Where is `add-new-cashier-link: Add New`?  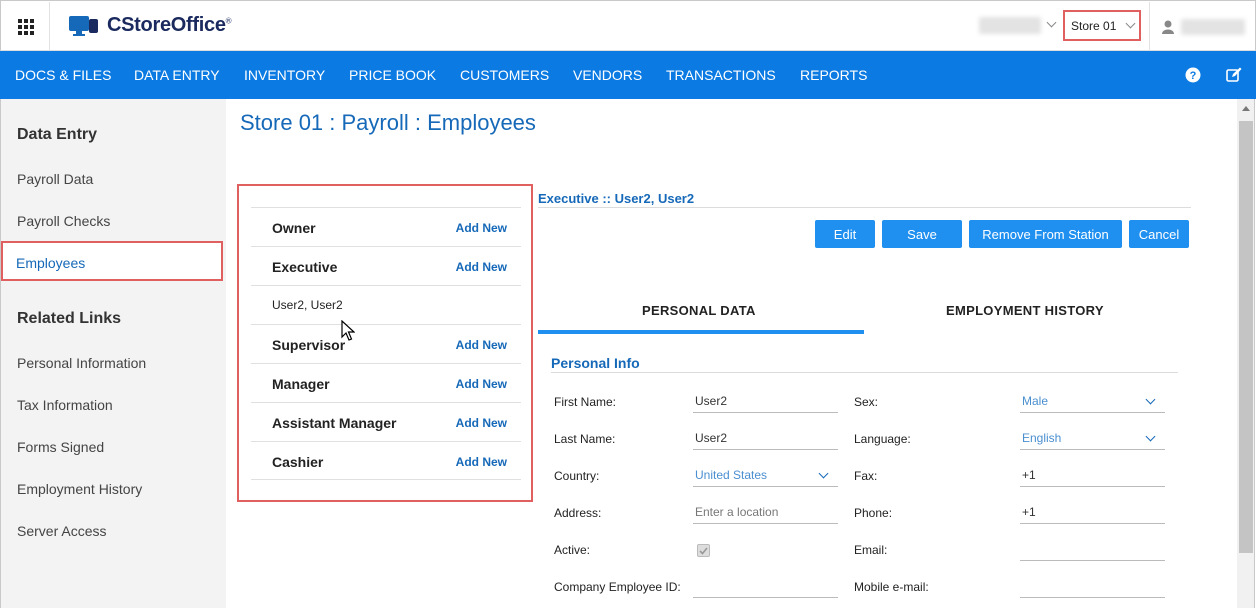 add-new-cashier-link: Add New is located at coordinates (481, 462).